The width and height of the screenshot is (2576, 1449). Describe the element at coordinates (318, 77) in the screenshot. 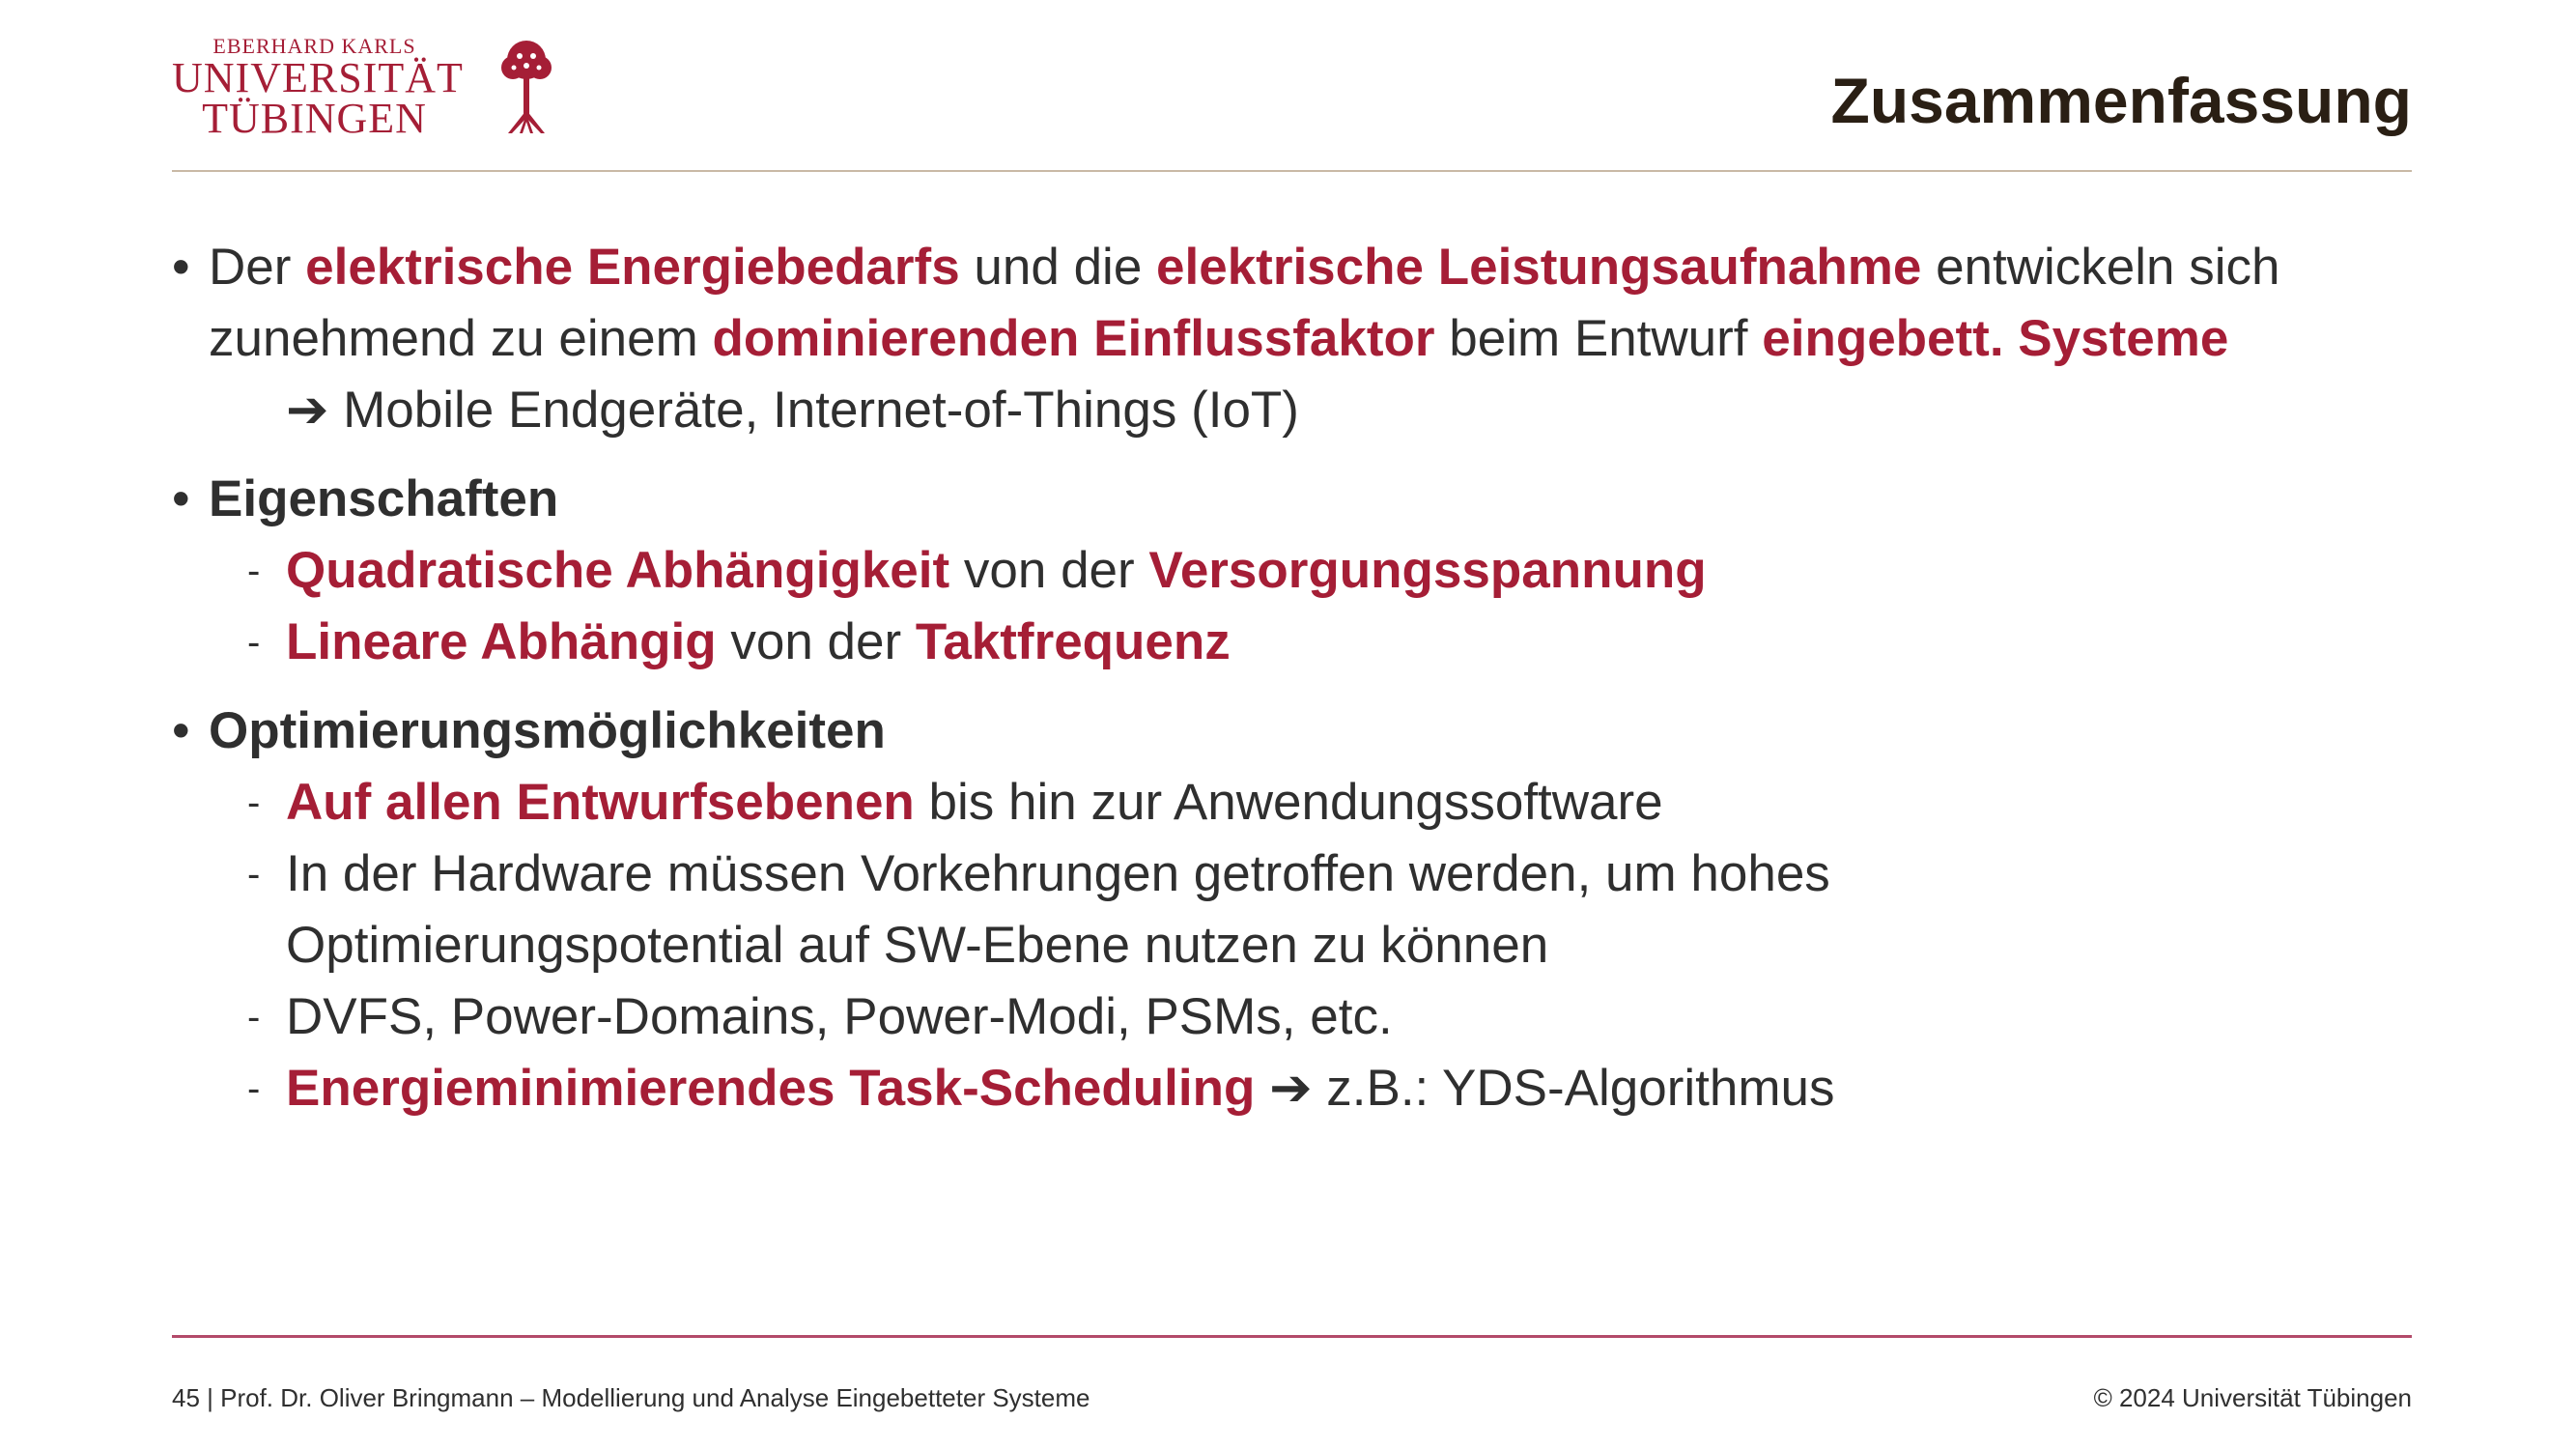

I see `logo-line-2: UNIVERSITÄT` at that location.